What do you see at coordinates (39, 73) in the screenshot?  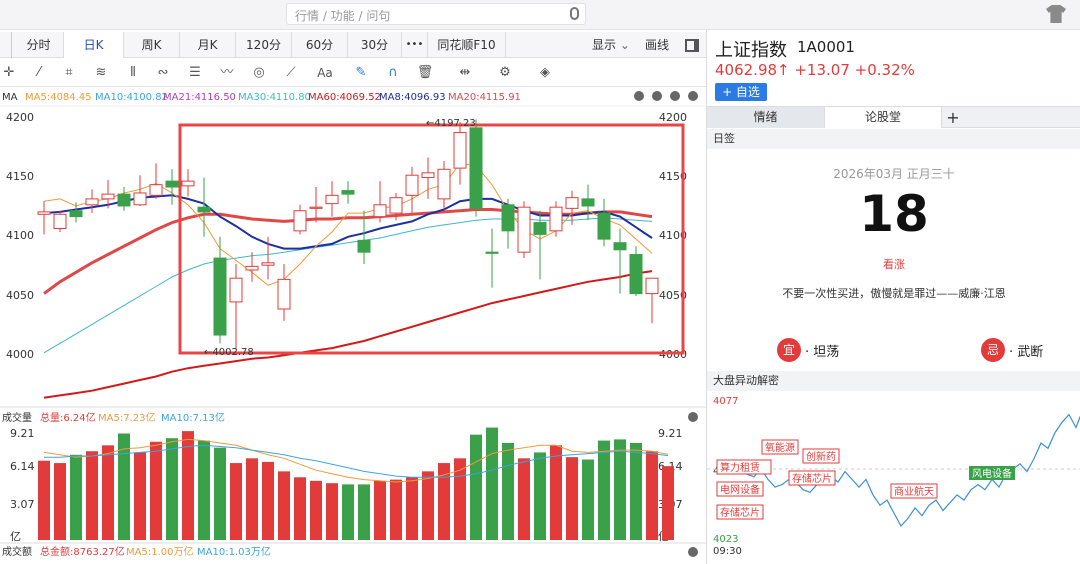 I see `line-icon: ⁄` at bounding box center [39, 73].